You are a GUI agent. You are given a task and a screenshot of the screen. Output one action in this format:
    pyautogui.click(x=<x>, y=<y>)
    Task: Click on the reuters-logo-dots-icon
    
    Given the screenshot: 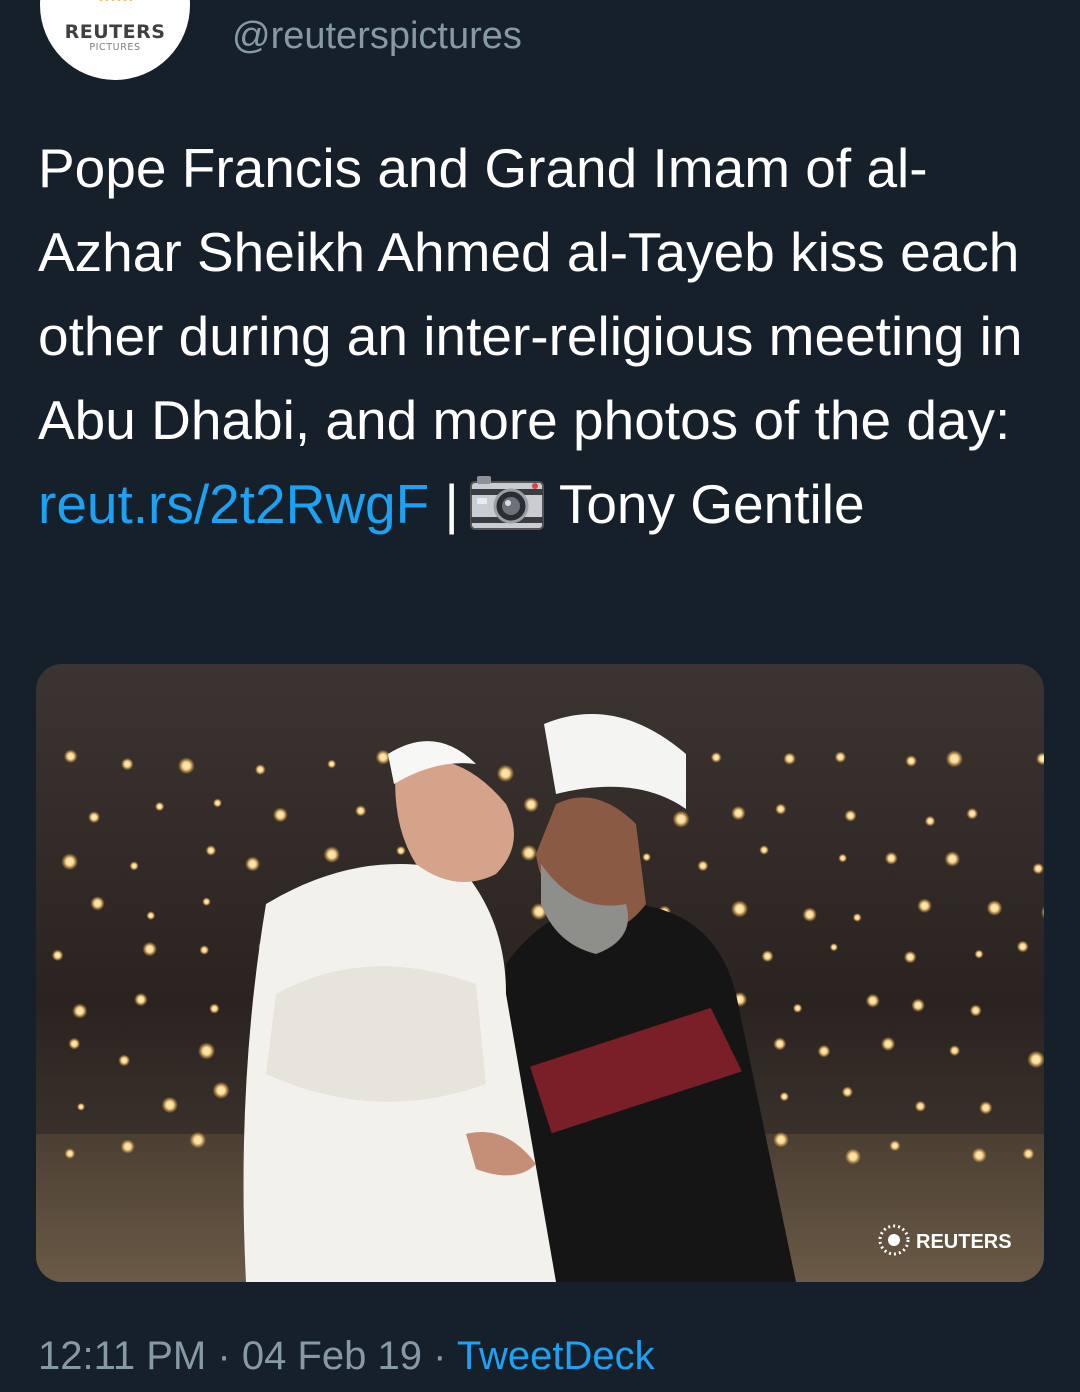 What is the action you would take?
    pyautogui.click(x=115, y=1)
    